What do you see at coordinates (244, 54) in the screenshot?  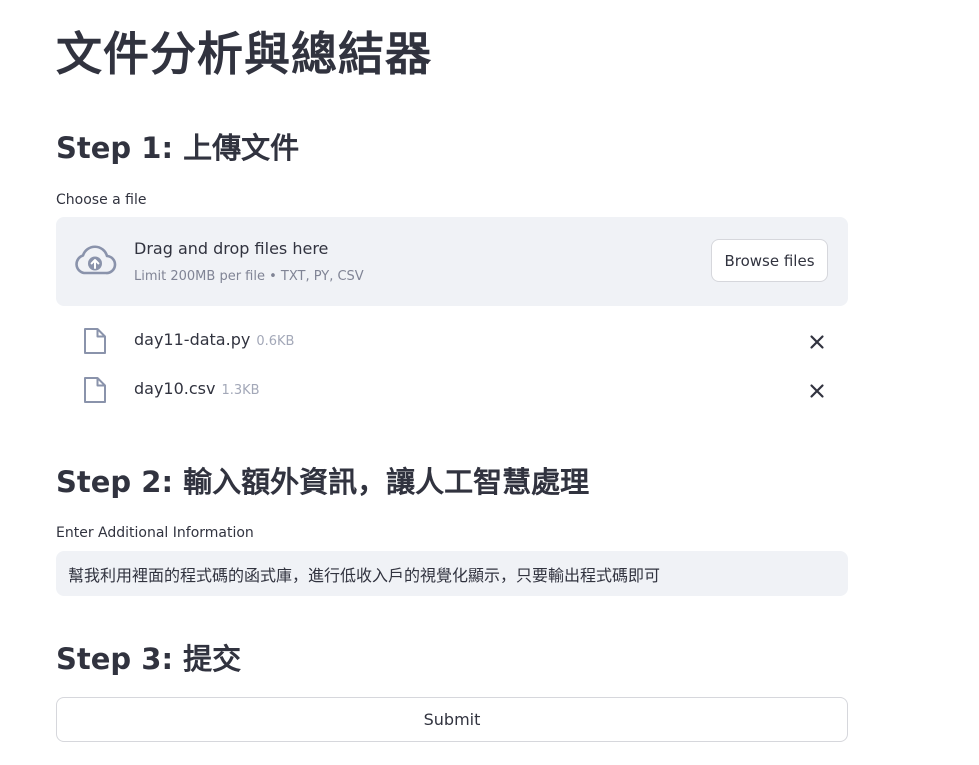 I see `page-title: 文件分析與總結器` at bounding box center [244, 54].